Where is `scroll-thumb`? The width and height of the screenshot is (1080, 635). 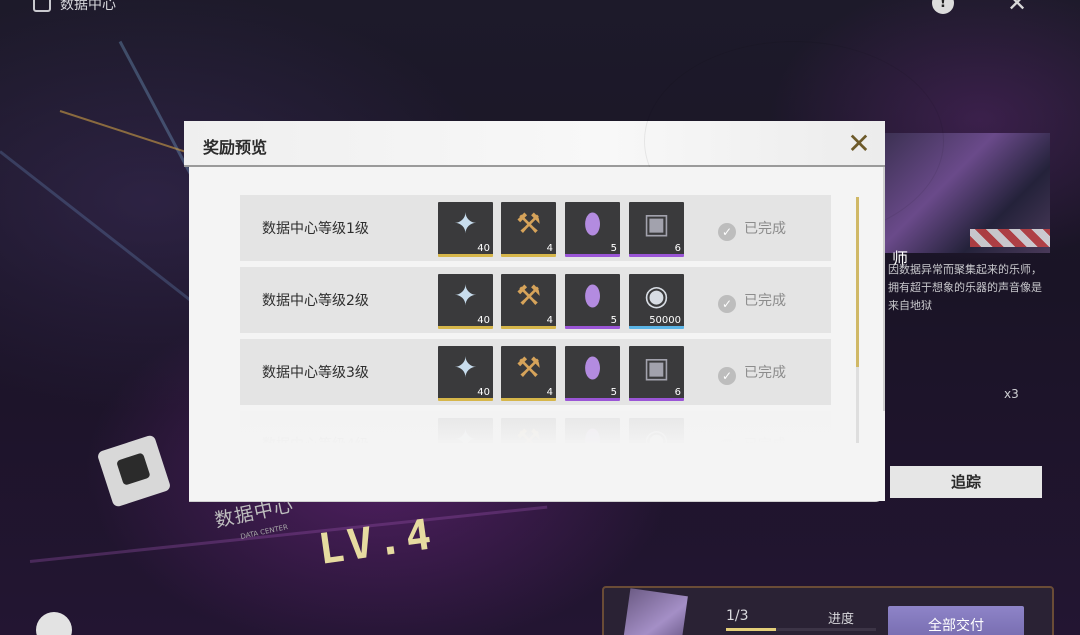 scroll-thumb is located at coordinates (857, 282).